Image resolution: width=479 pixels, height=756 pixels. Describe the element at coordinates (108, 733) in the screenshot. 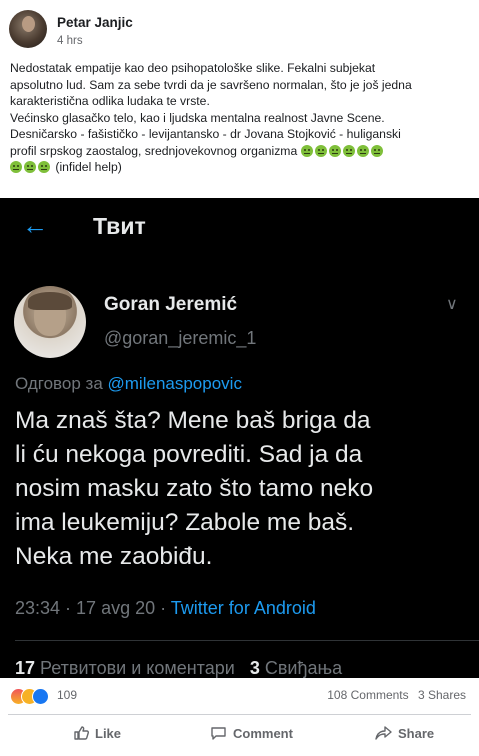

I see `like-label: Like` at that location.